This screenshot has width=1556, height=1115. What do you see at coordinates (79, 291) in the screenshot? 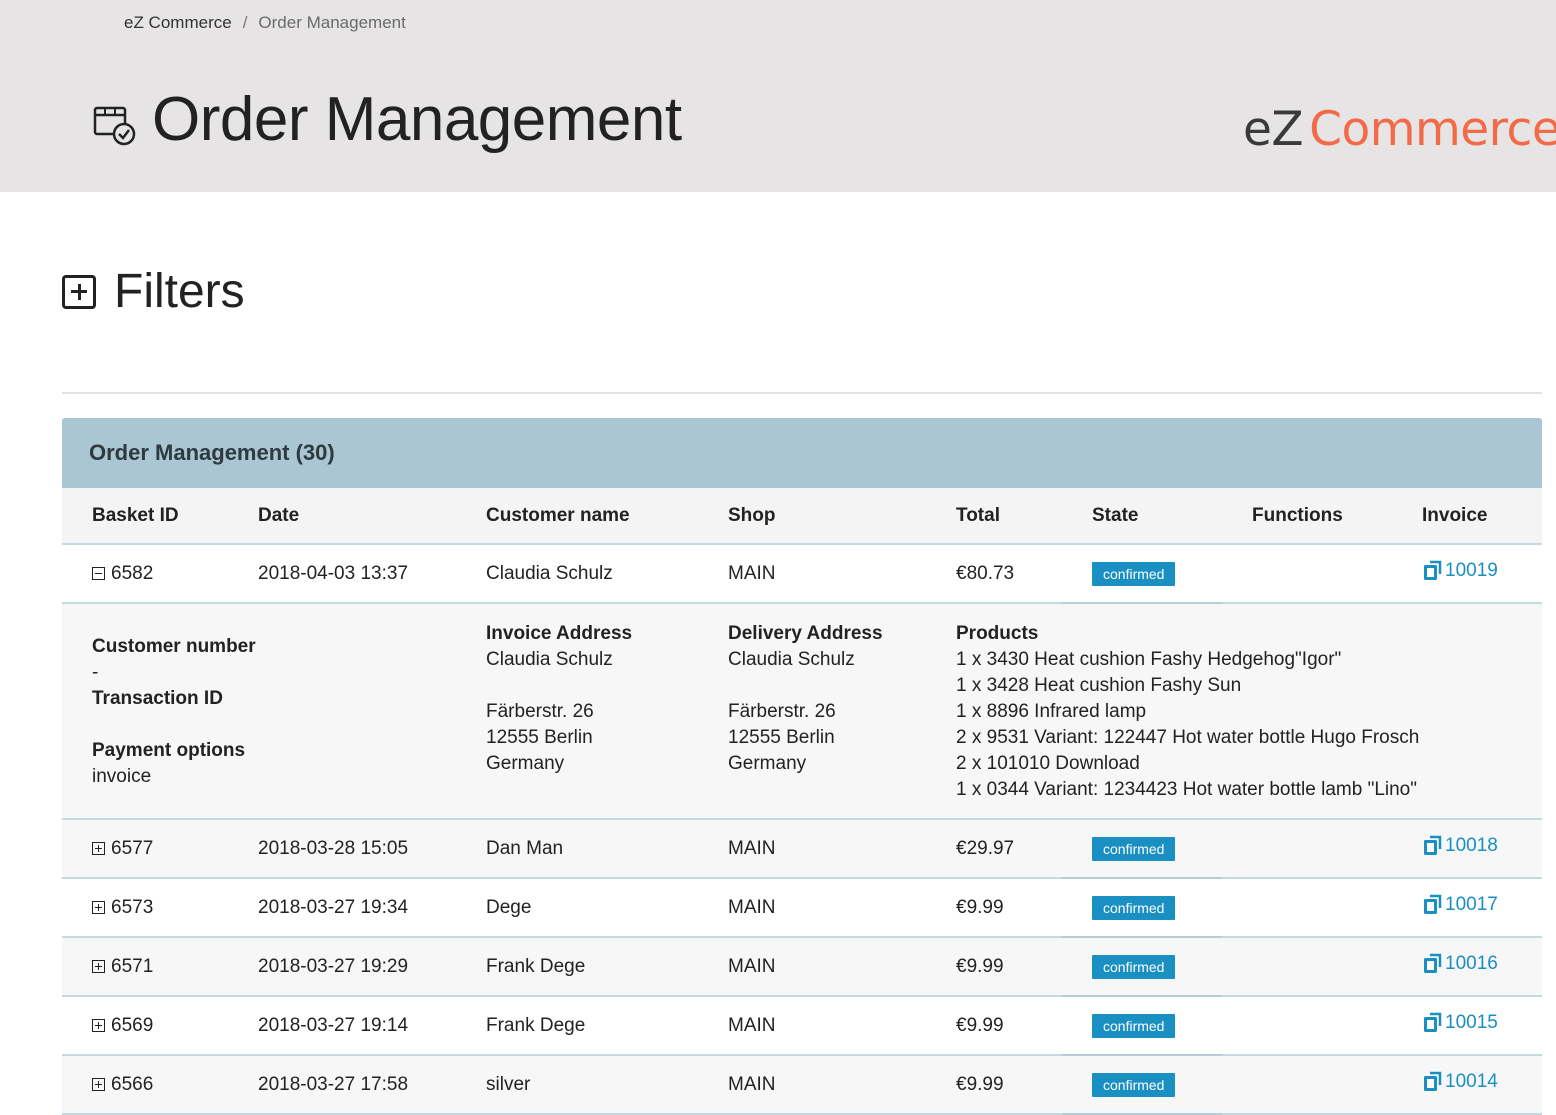
I see `plus-square-icon` at bounding box center [79, 291].